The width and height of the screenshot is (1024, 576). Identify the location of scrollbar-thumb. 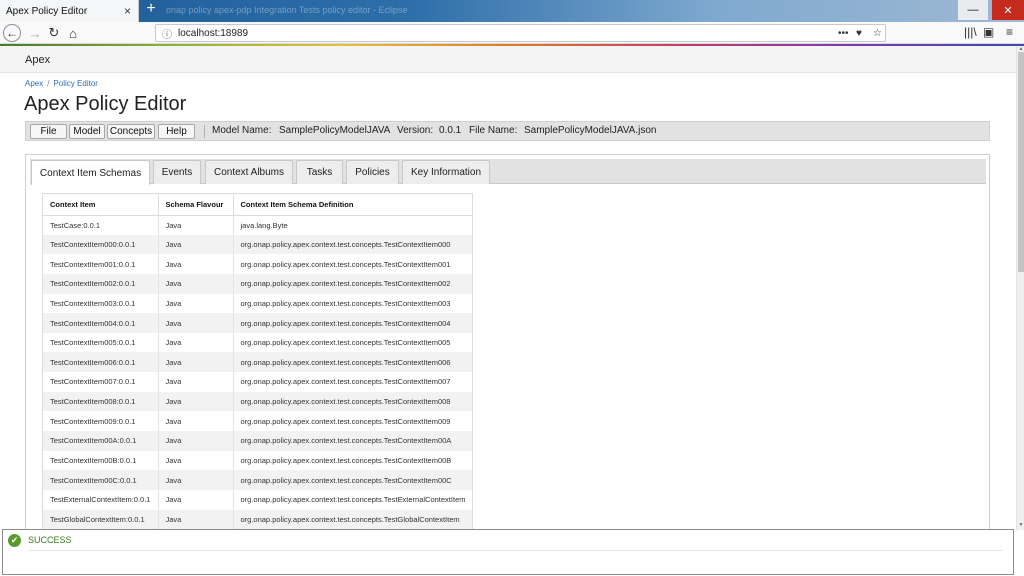
(1021, 162).